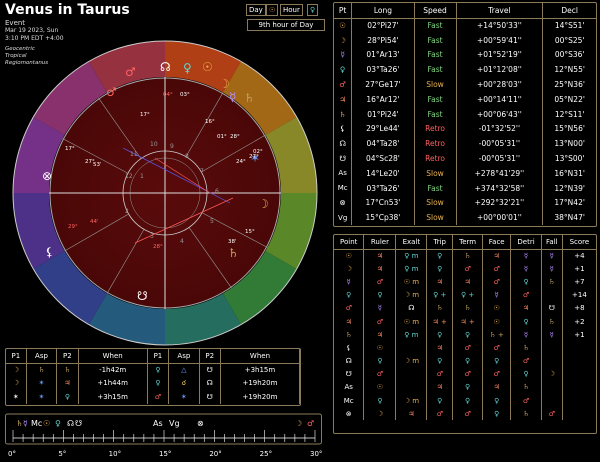 Image resolution: width=600 pixels, height=462 pixels. Describe the element at coordinates (465, 99) in the screenshot. I see `planet-row: ♃ 16°Ar12' Fast +00°14'11'' 05°N22'` at that location.